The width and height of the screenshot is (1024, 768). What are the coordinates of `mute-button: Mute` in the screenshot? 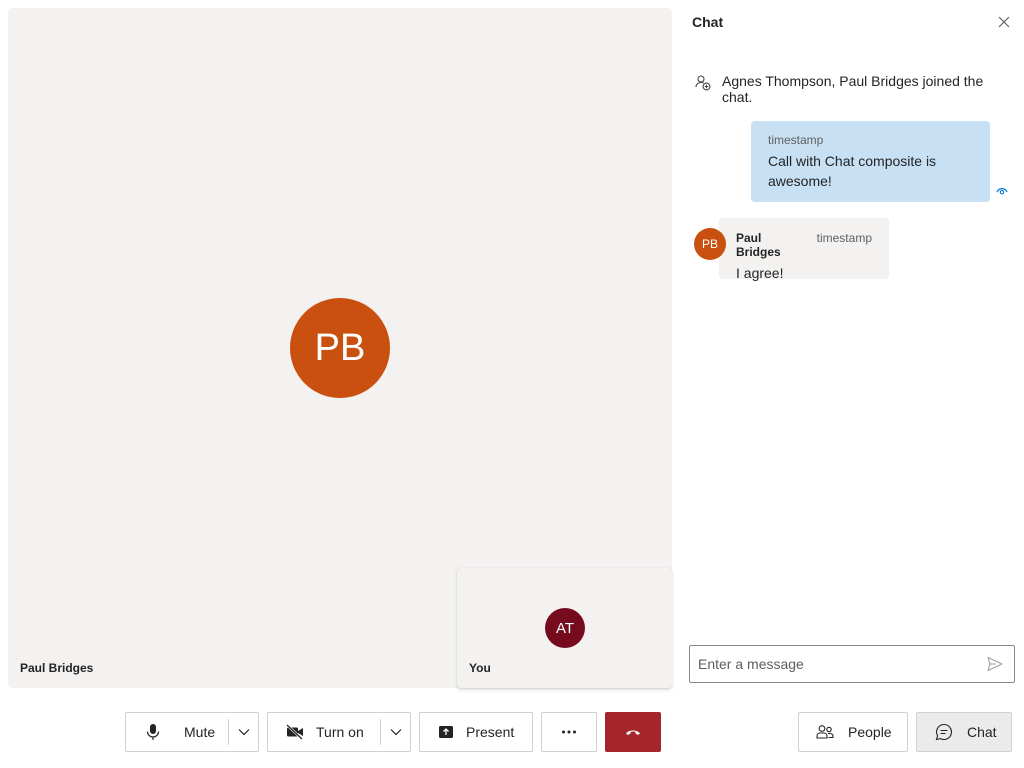 It's located at (177, 732).